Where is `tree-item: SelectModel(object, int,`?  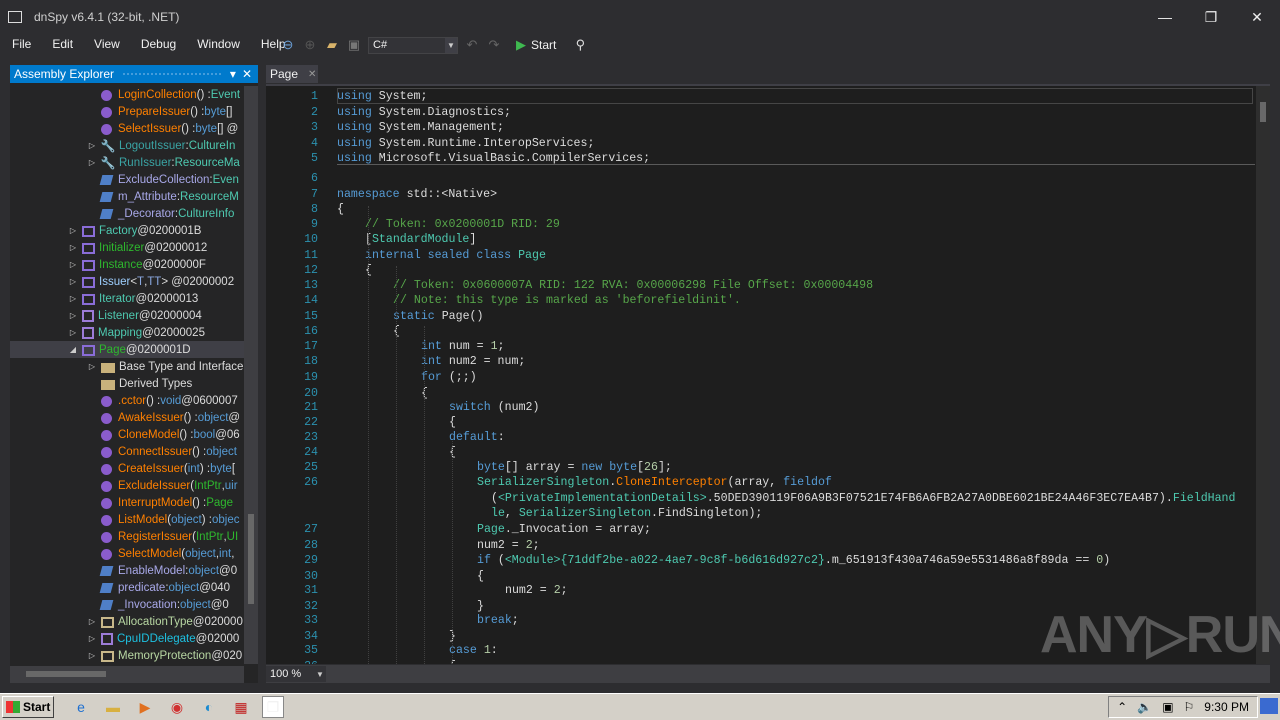 tree-item: SelectModel(object, int, is located at coordinates (127, 553).